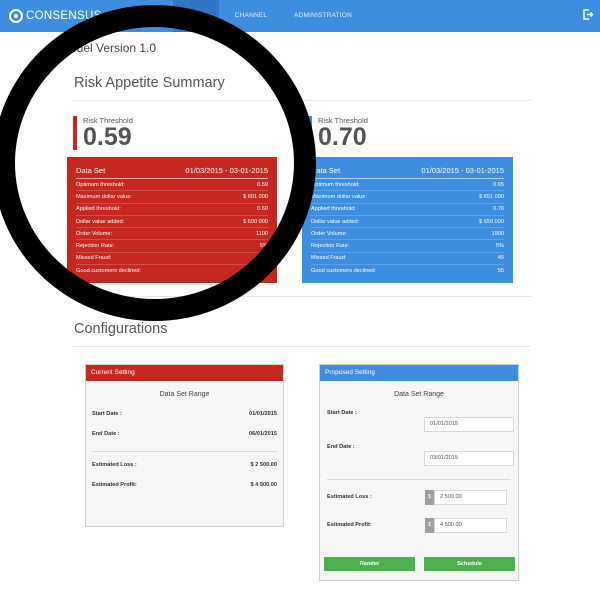 This screenshot has width=600, height=589. What do you see at coordinates (500, 258) in the screenshot?
I see `row-value: 45` at bounding box center [500, 258].